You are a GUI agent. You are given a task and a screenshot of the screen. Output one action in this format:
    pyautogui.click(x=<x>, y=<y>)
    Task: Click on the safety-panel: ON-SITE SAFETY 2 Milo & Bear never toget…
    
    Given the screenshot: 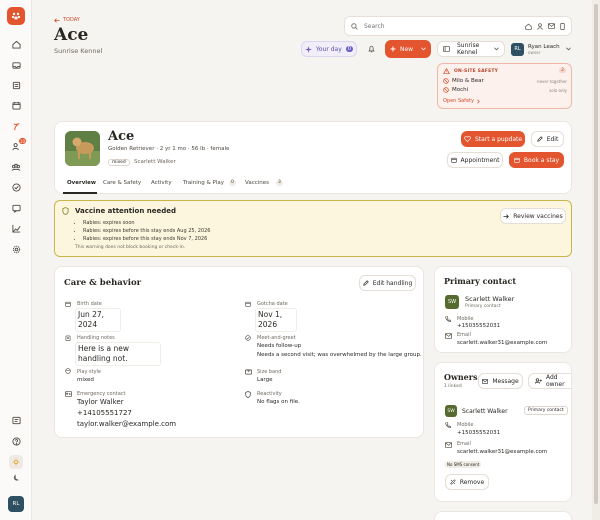 What is the action you would take?
    pyautogui.click(x=504, y=86)
    